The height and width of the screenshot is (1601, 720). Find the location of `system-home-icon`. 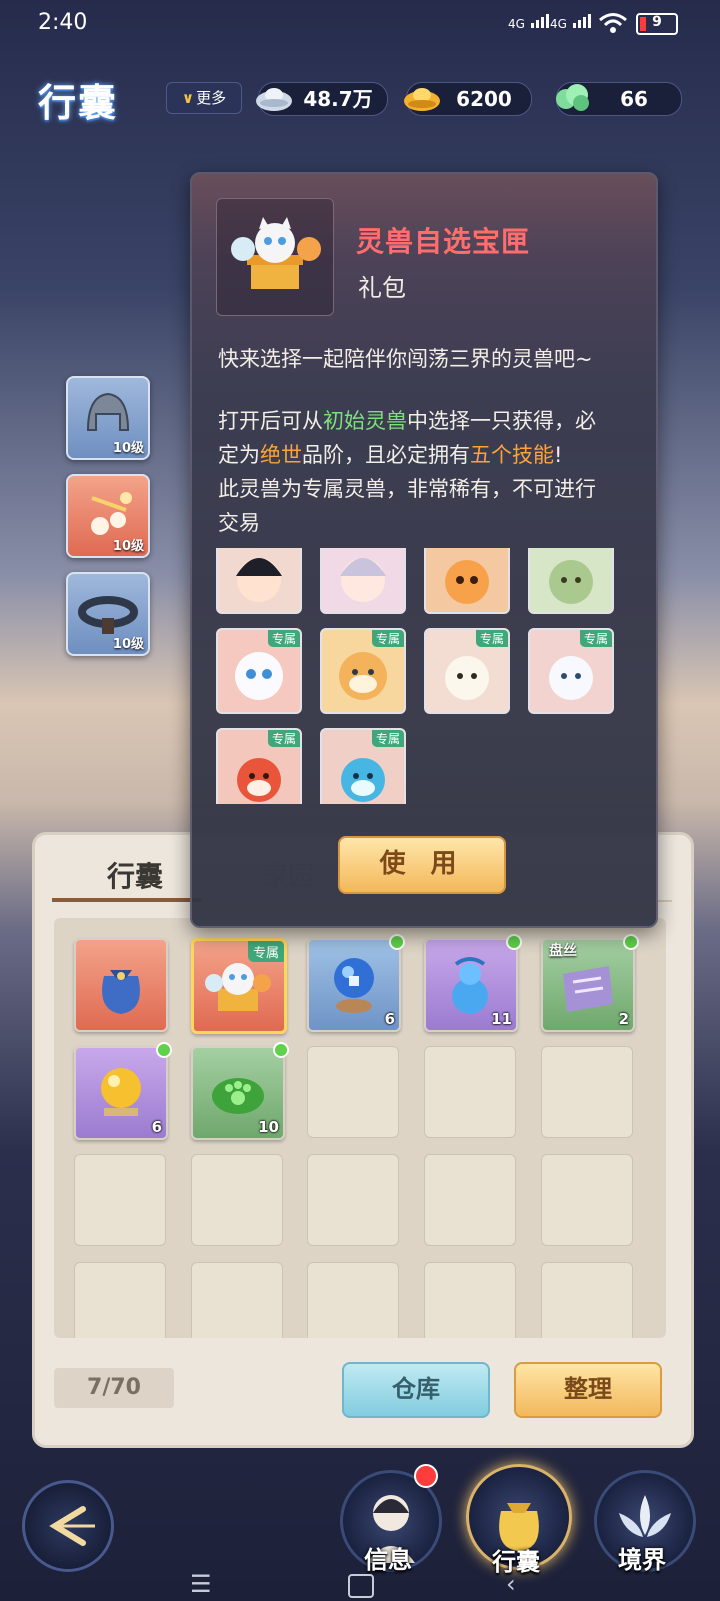

system-home-icon is located at coordinates (361, 1586).